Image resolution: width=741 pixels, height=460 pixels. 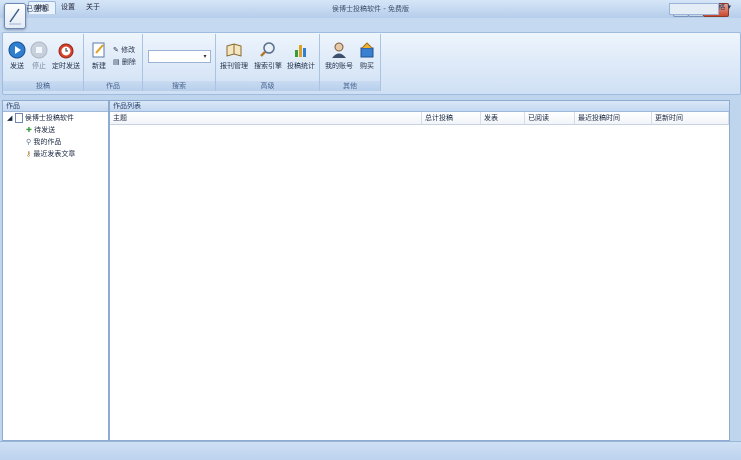 What do you see at coordinates (419, 106) in the screenshot?
I see `works-list-header: 作品列表` at bounding box center [419, 106].